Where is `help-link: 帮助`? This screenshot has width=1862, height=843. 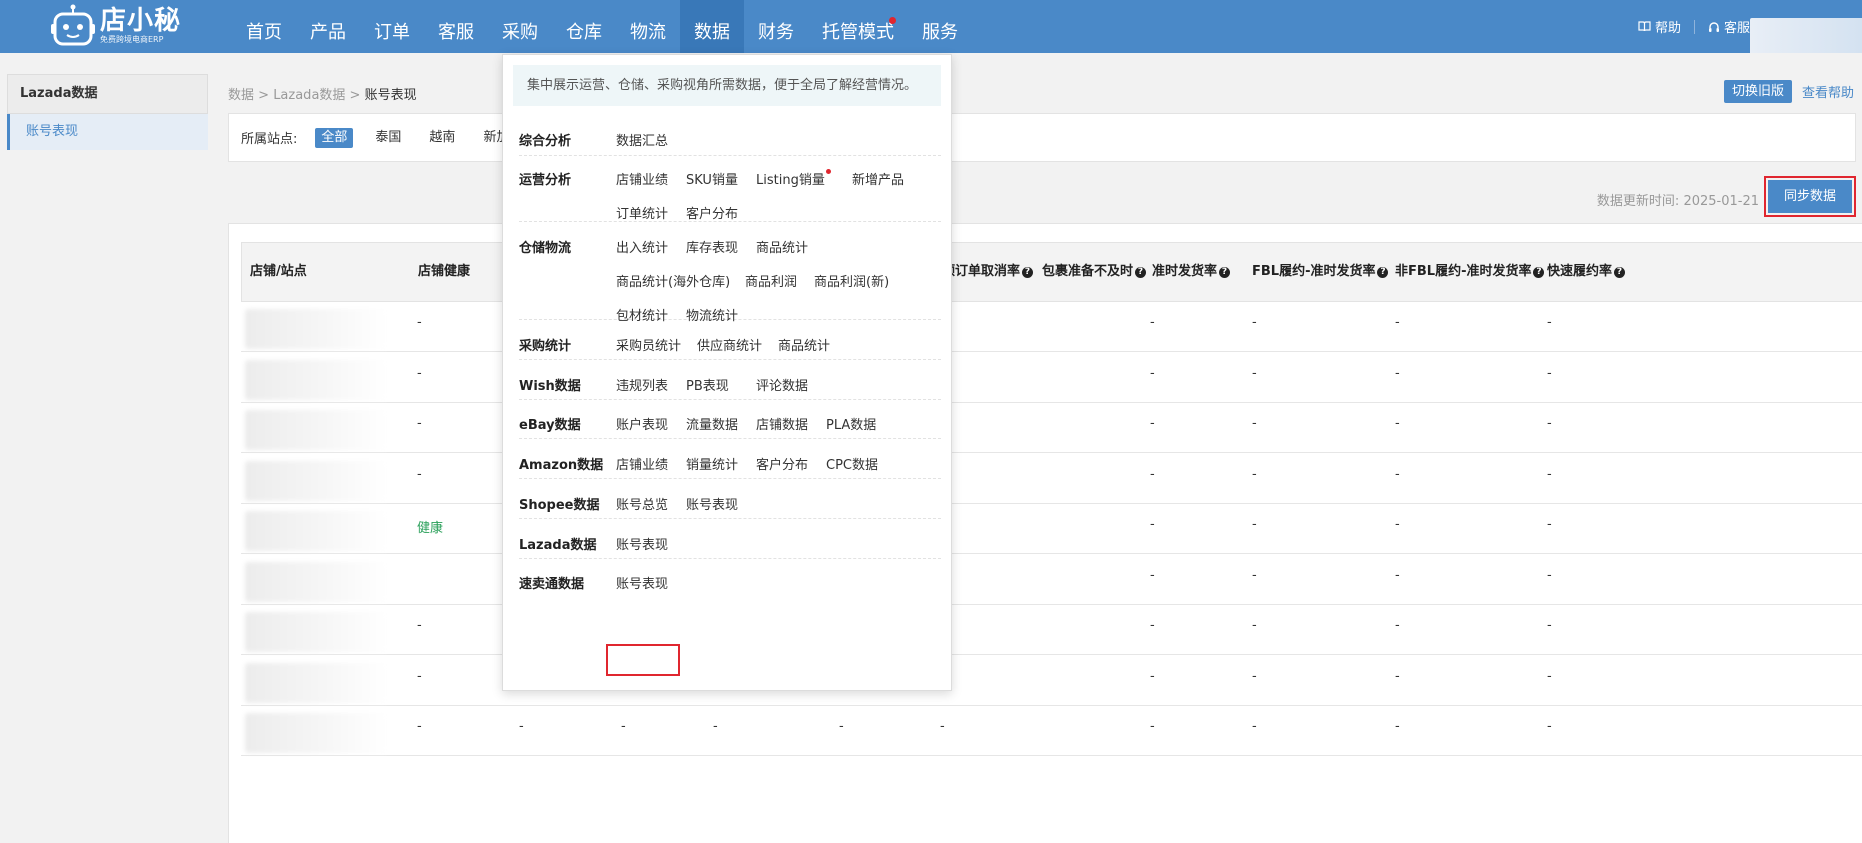
help-link: 帮助 is located at coordinates (1659, 26).